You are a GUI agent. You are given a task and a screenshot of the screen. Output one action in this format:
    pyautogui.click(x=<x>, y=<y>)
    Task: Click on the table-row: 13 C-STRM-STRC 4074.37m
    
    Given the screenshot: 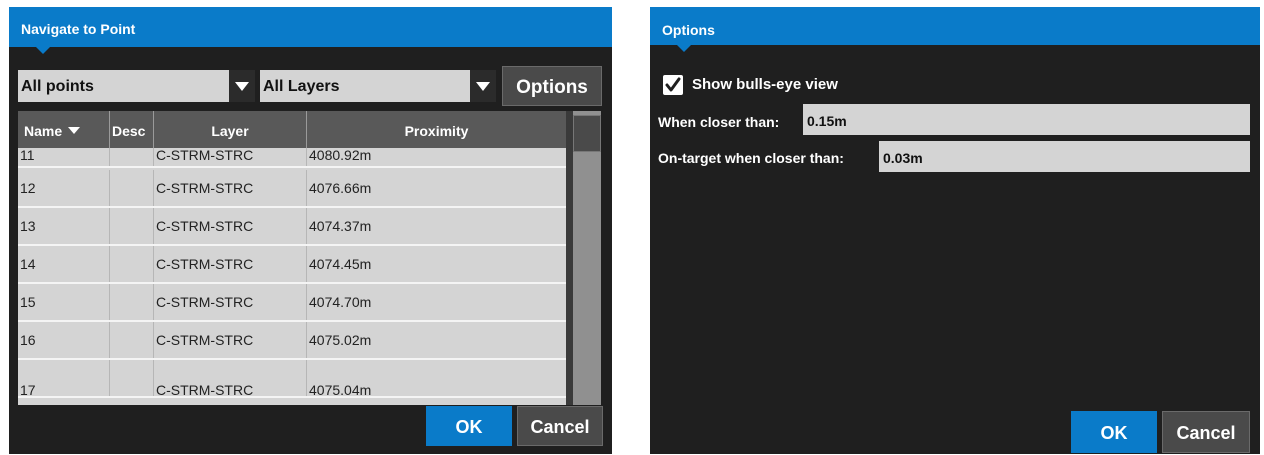 What is the action you would take?
    pyautogui.click(x=292, y=227)
    